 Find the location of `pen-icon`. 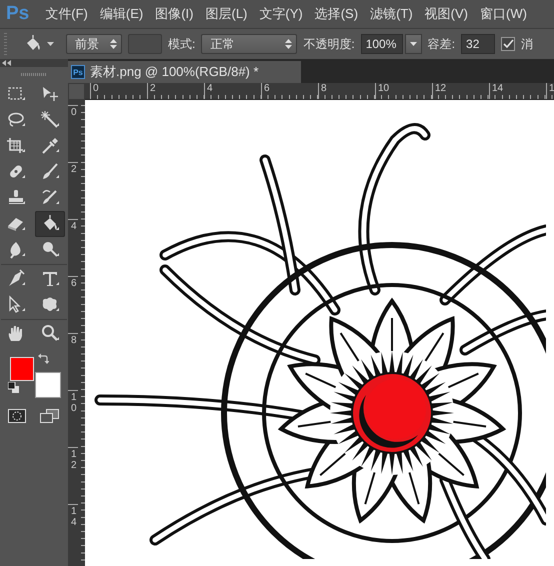

pen-icon is located at coordinates (16, 279).